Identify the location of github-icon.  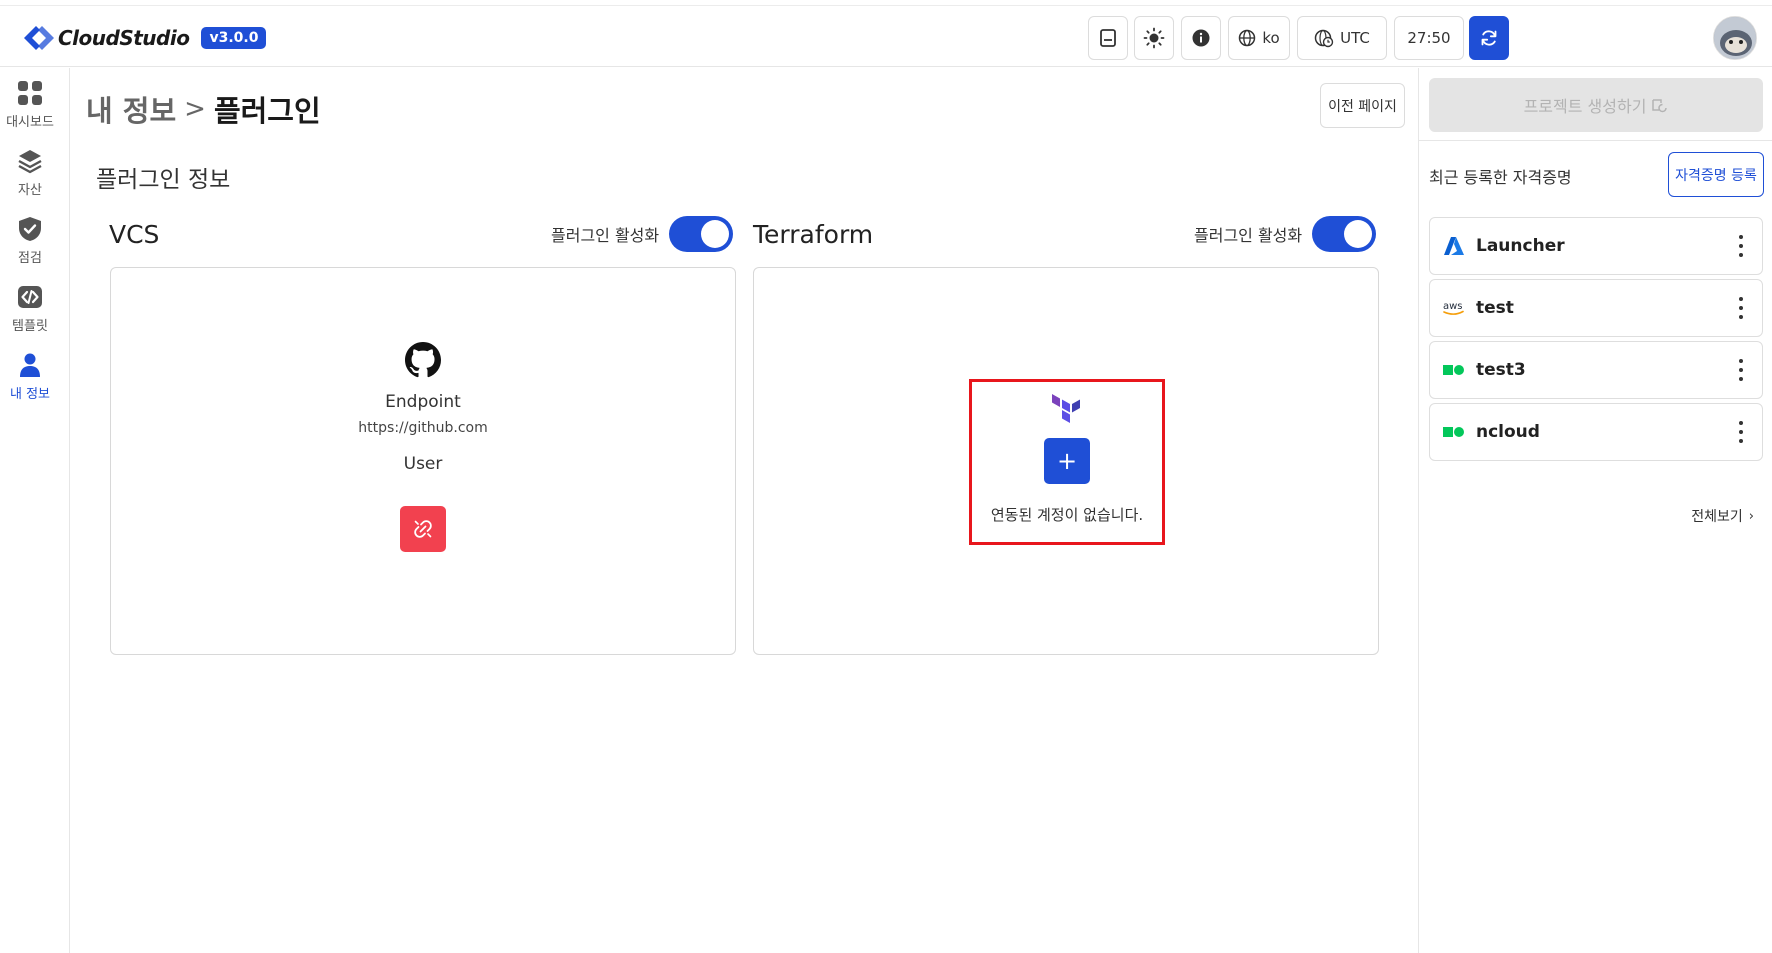
(423, 360).